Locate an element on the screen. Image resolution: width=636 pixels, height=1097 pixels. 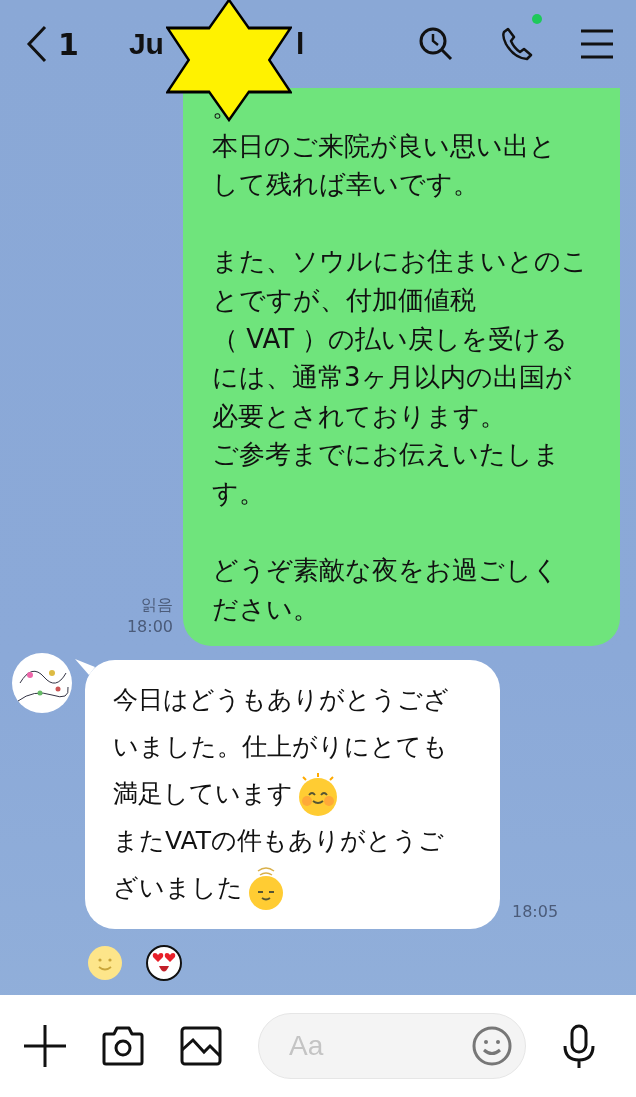
message-text: 。 is located at coordinates (225, 107).